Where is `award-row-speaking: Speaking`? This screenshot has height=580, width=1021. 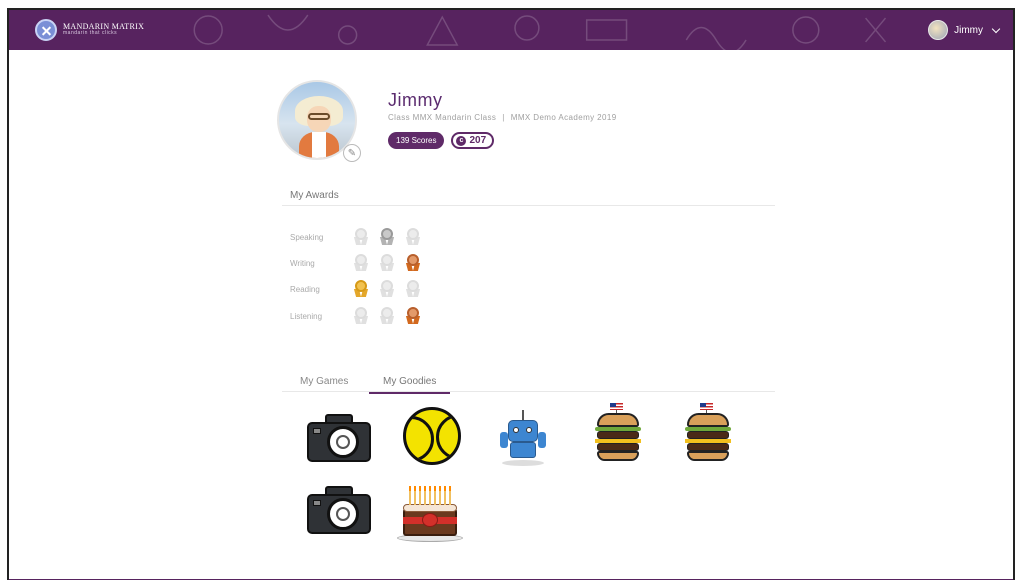
award-row-speaking: Speaking is located at coordinates (359, 237).